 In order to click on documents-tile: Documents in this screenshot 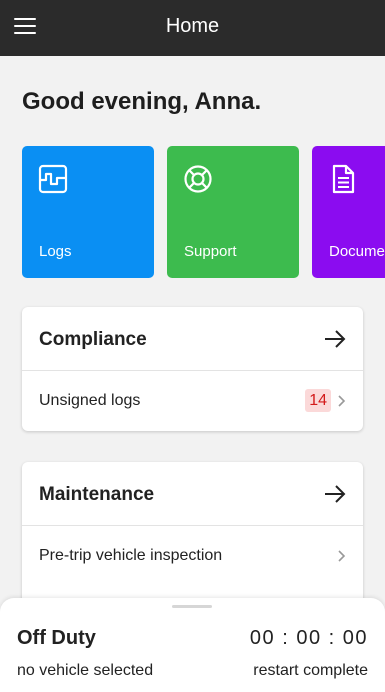, I will do `click(348, 212)`.